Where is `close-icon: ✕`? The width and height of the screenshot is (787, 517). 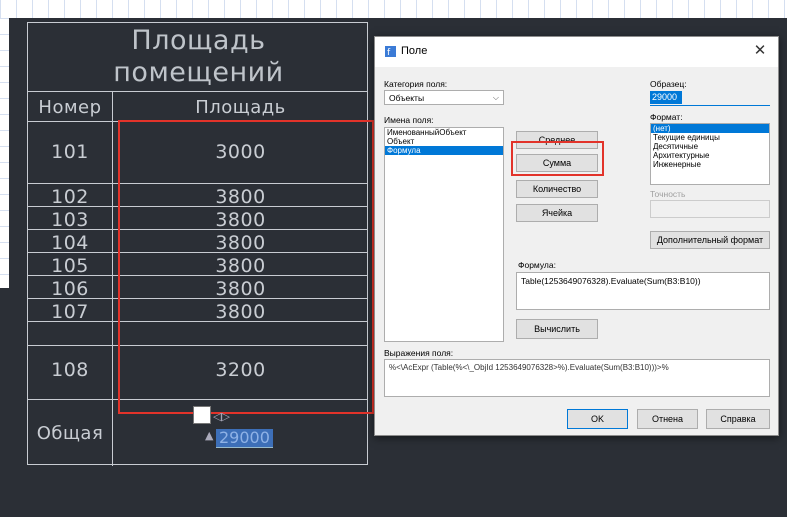
close-icon: ✕ is located at coordinates (760, 51).